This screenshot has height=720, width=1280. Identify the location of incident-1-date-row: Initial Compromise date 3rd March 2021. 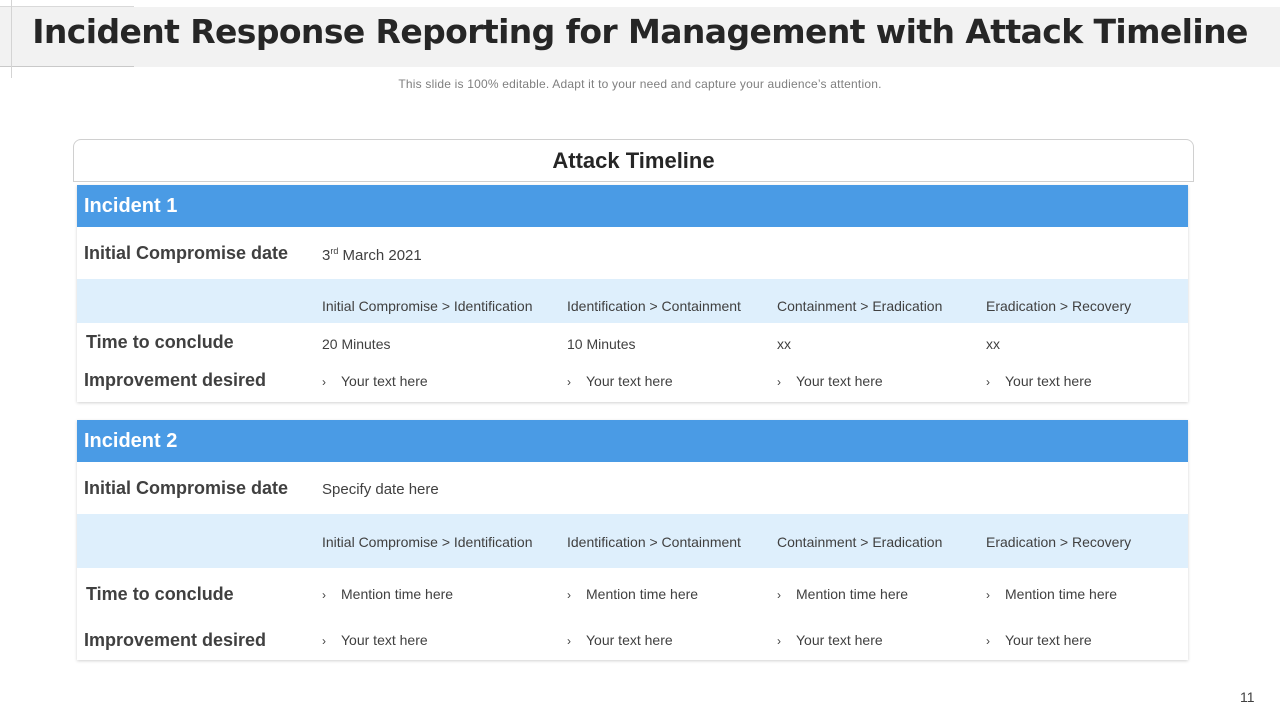
(632, 253).